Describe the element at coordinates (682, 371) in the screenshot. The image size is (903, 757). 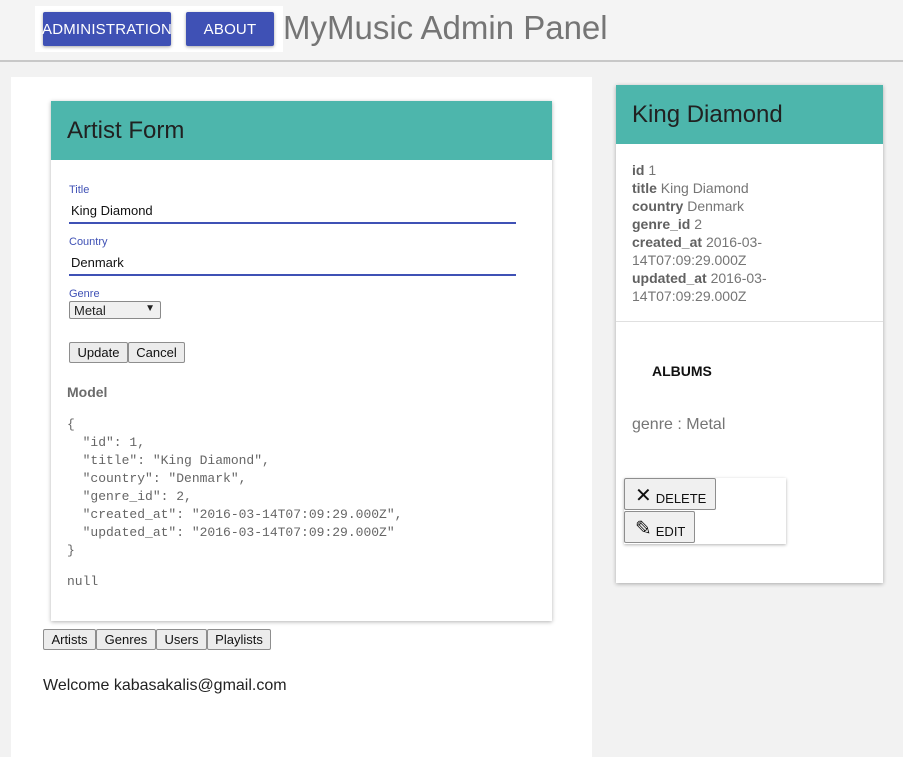
I see `albums-link: ALBUMS` at that location.